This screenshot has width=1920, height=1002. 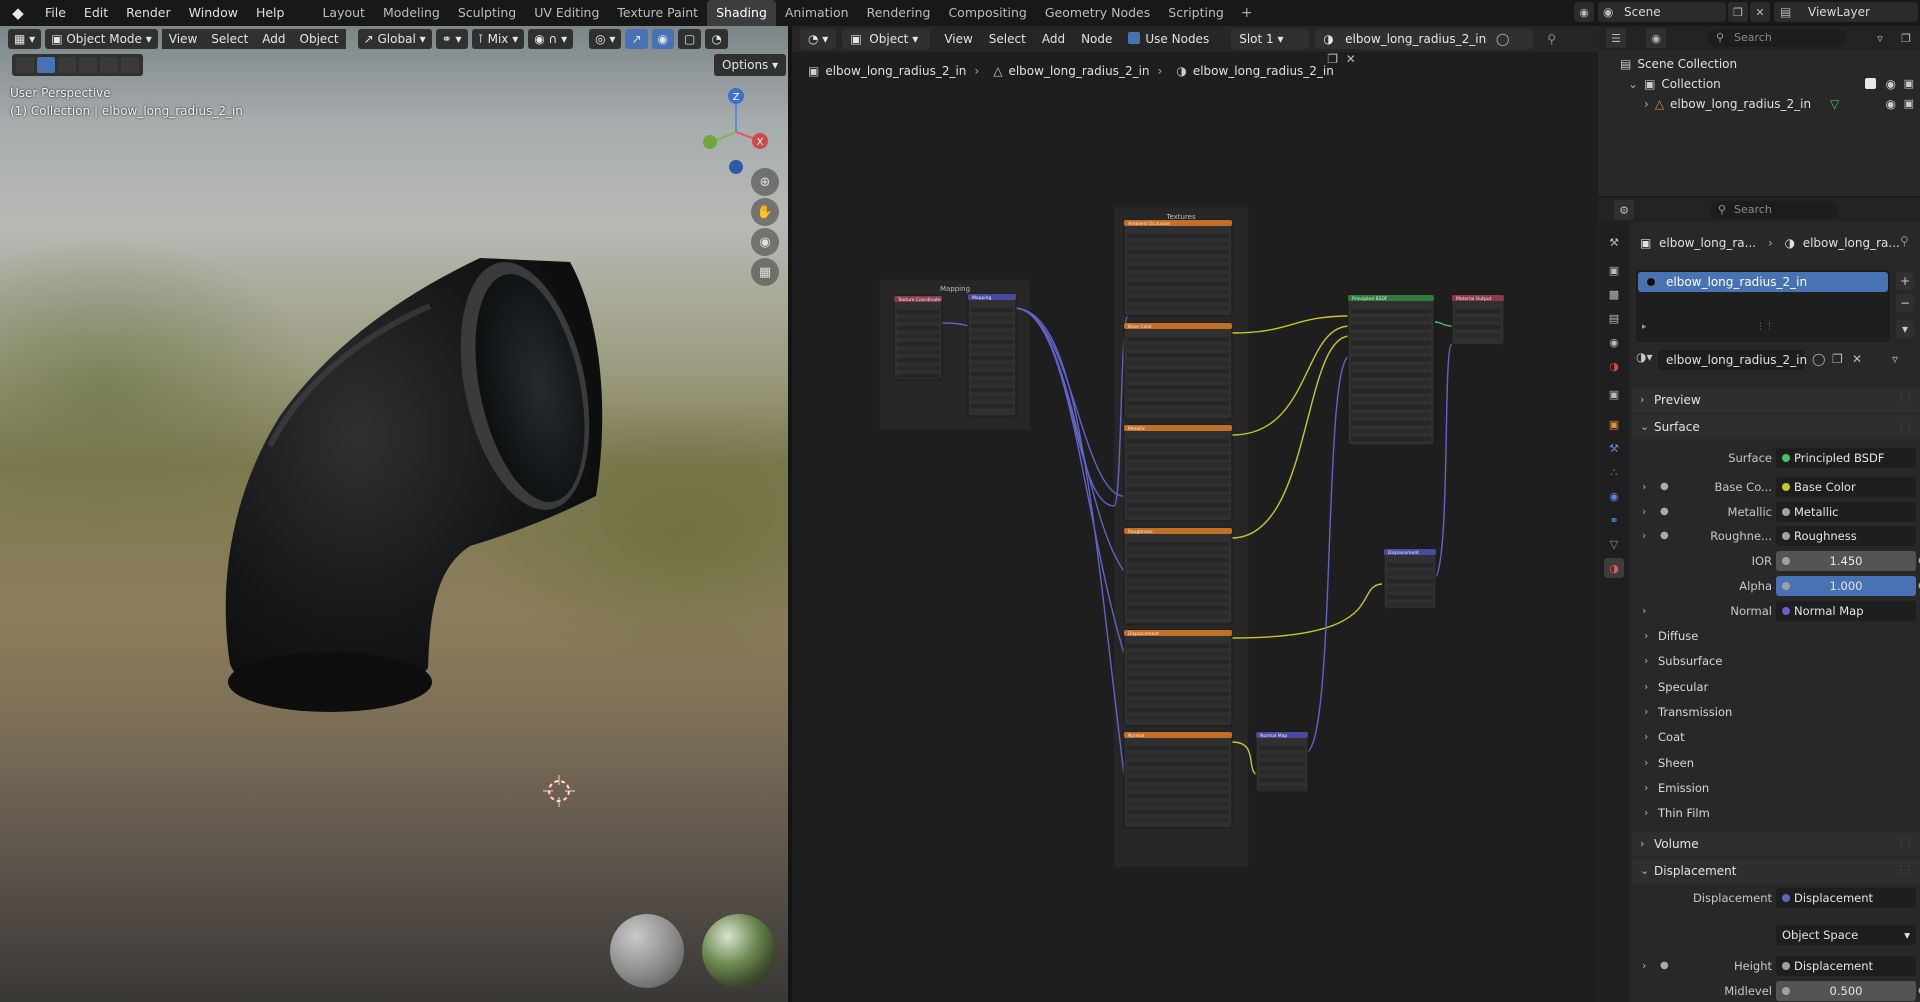 What do you see at coordinates (1870, 83) in the screenshot?
I see `collection-exclude-checkbox` at bounding box center [1870, 83].